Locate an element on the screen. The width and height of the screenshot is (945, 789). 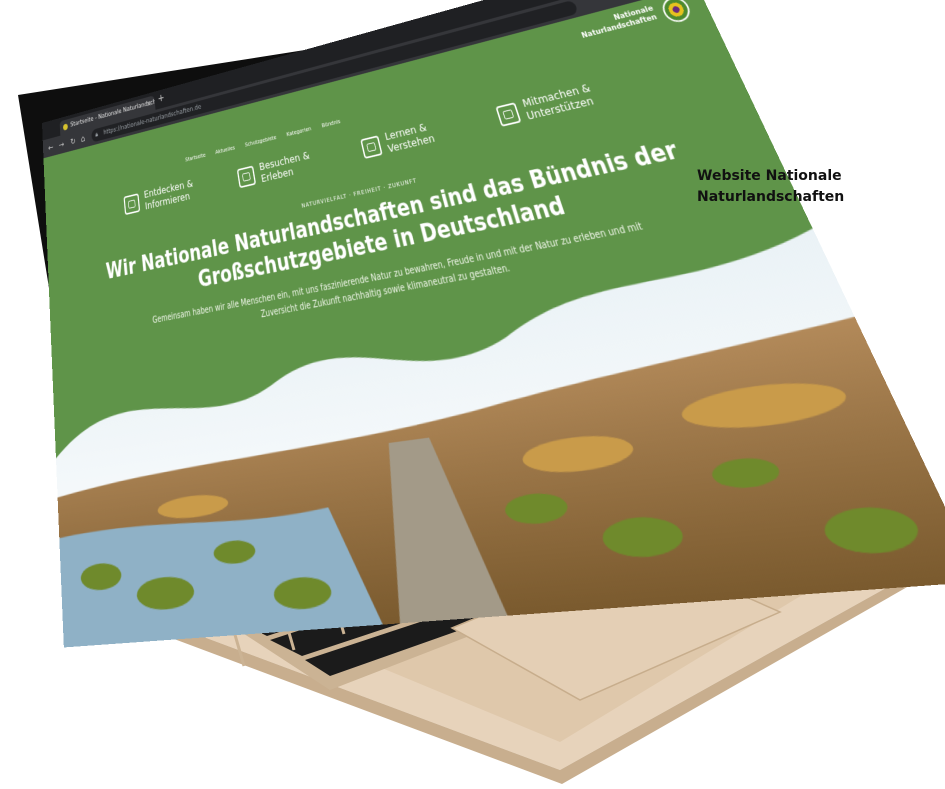
subnav-item: Aktuelles is located at coordinates (225, 150).